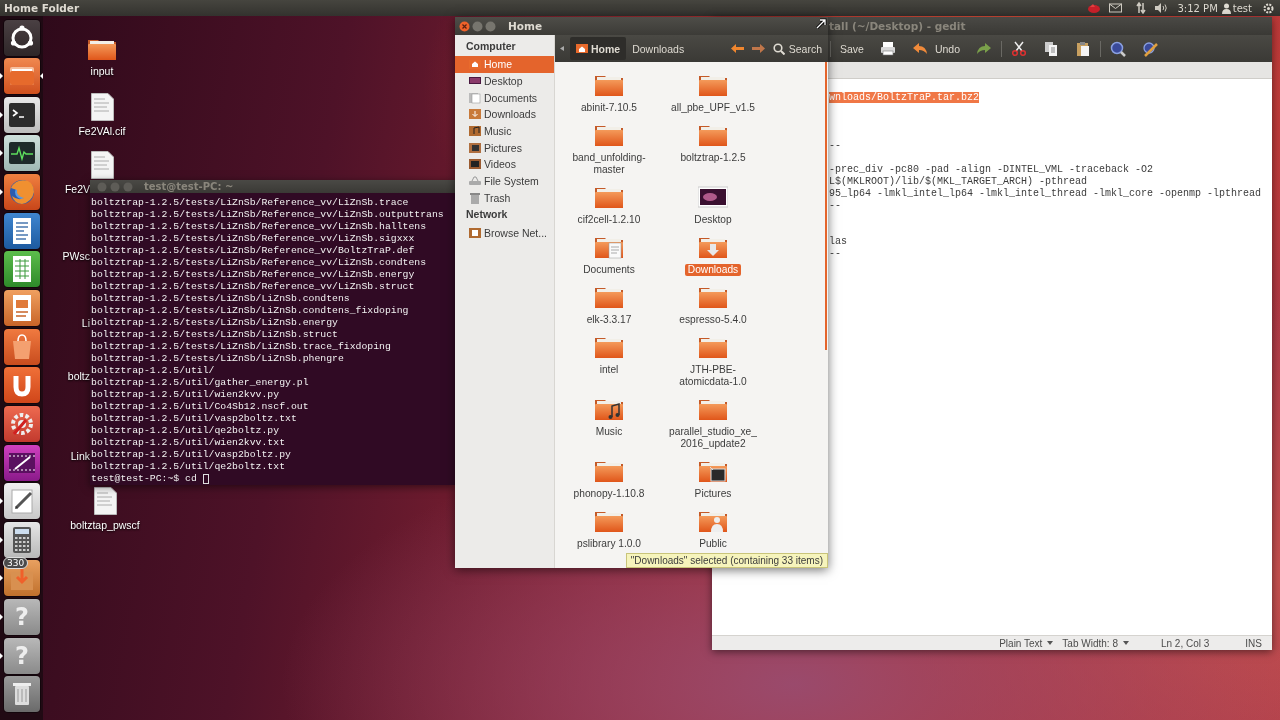 This screenshot has height=720, width=1280. I want to click on file-label: parallel_studio_xe_ 2016_update2, so click(713, 438).